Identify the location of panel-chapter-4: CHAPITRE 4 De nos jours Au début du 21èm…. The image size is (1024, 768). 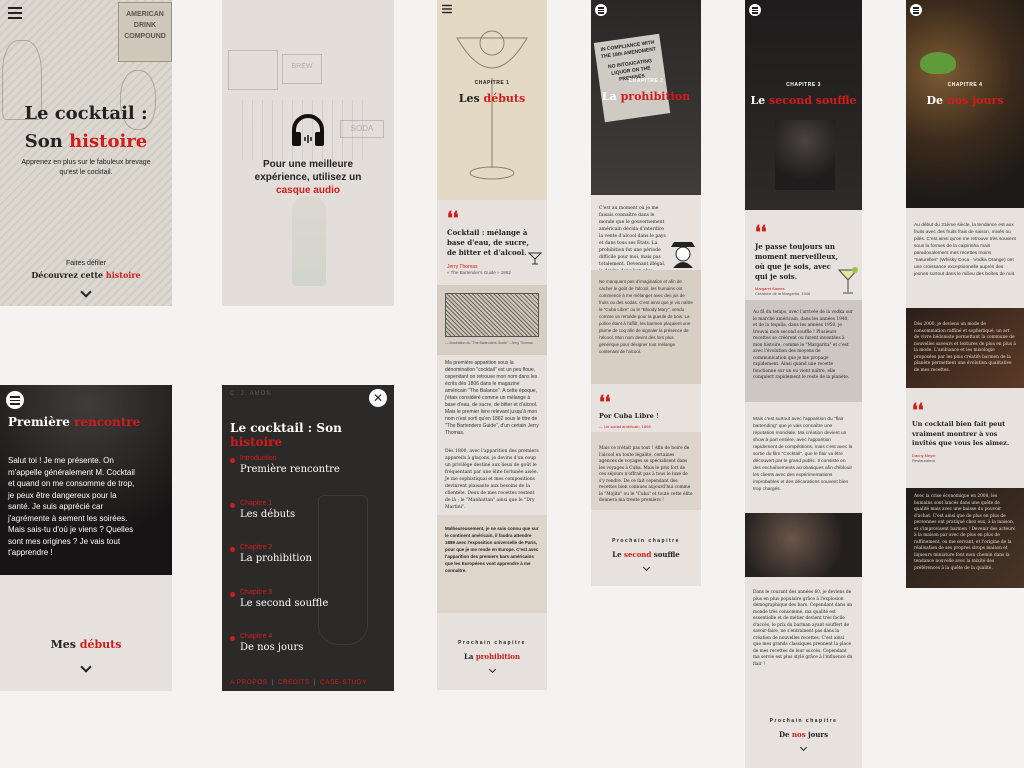
(965, 294).